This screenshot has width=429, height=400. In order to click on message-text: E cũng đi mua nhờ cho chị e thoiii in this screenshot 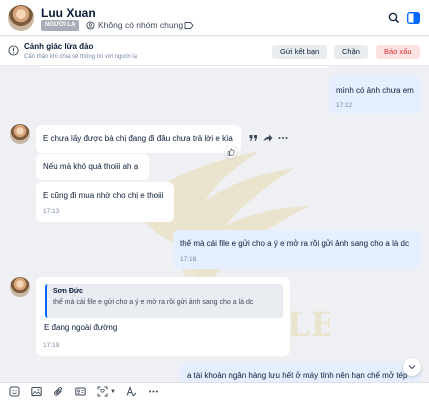, I will do `click(103, 195)`.